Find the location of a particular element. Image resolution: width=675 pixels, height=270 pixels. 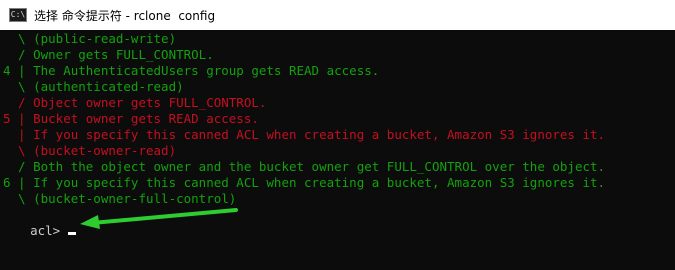

console-line: / Owner gets FULL_CONTROL. is located at coordinates (108, 54).